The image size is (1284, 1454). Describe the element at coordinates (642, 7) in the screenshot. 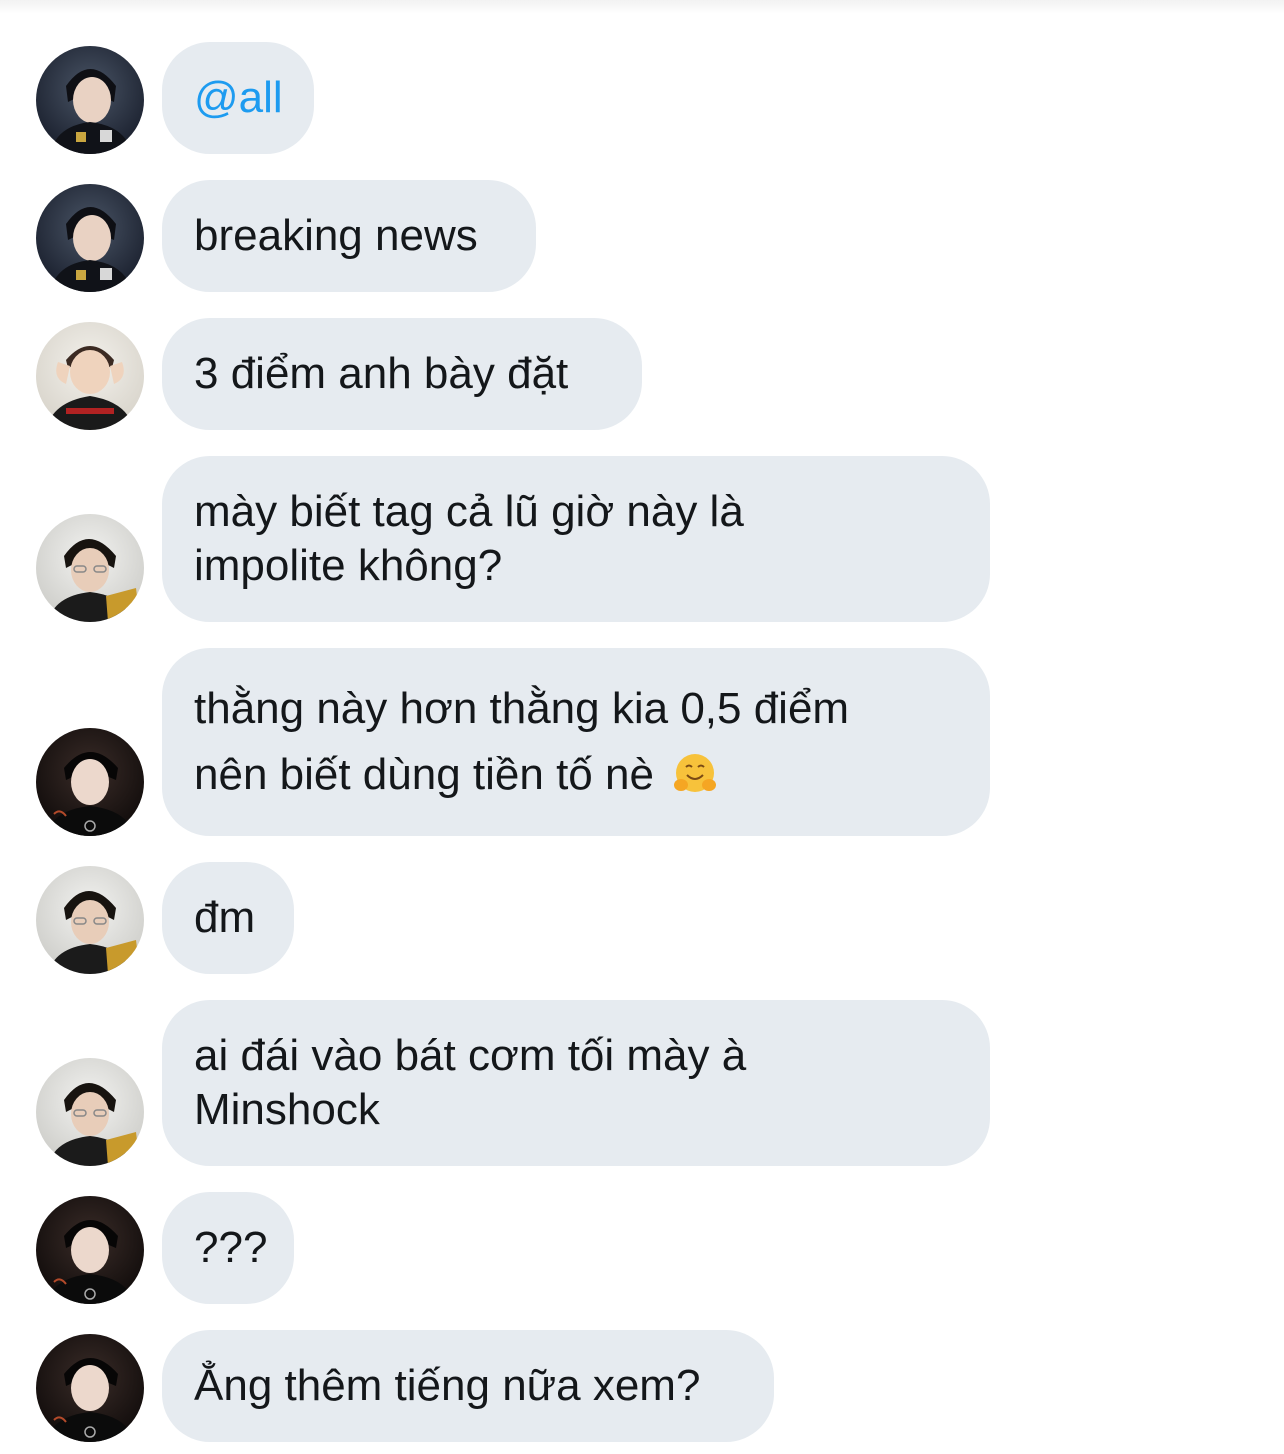

I see `top-bar-shadow` at that location.